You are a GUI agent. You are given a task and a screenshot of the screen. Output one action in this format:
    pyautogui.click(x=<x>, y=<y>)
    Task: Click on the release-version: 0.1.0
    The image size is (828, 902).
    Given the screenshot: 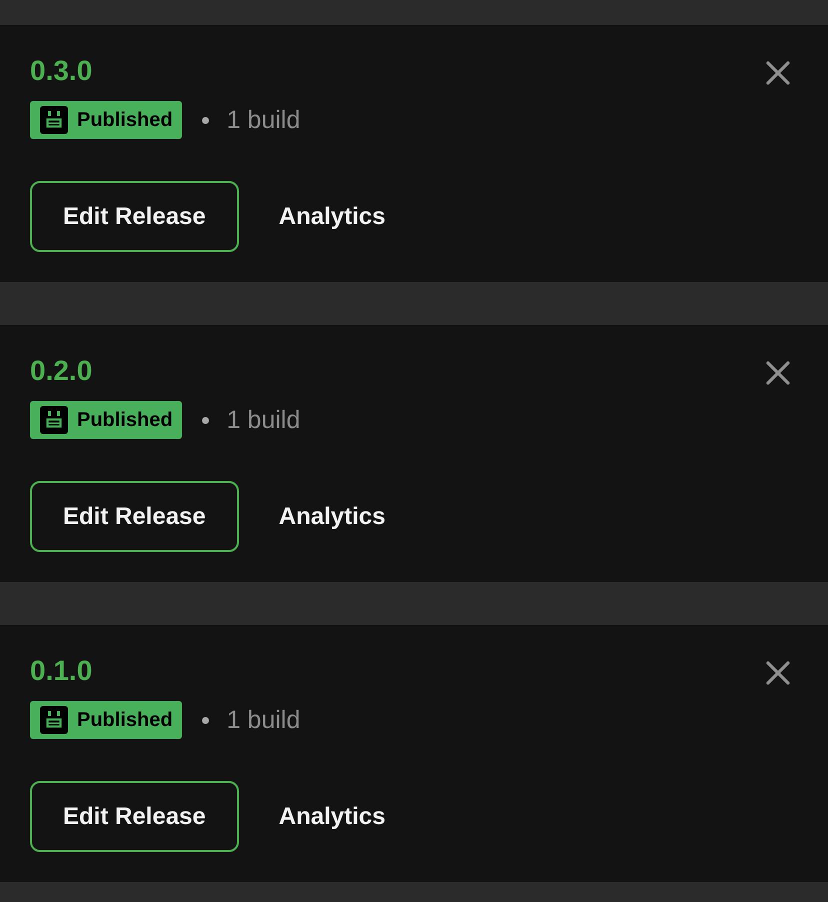 What is the action you would take?
    pyautogui.click(x=61, y=671)
    